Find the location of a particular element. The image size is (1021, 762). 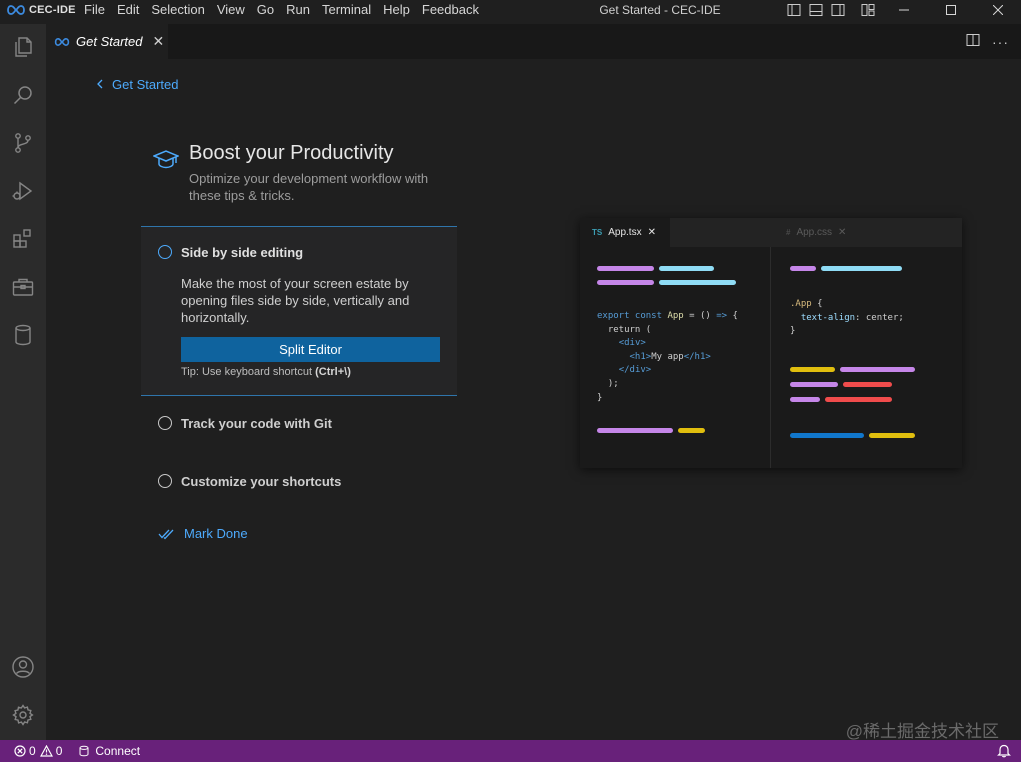

connect-button: Connect is located at coordinates (109, 751).